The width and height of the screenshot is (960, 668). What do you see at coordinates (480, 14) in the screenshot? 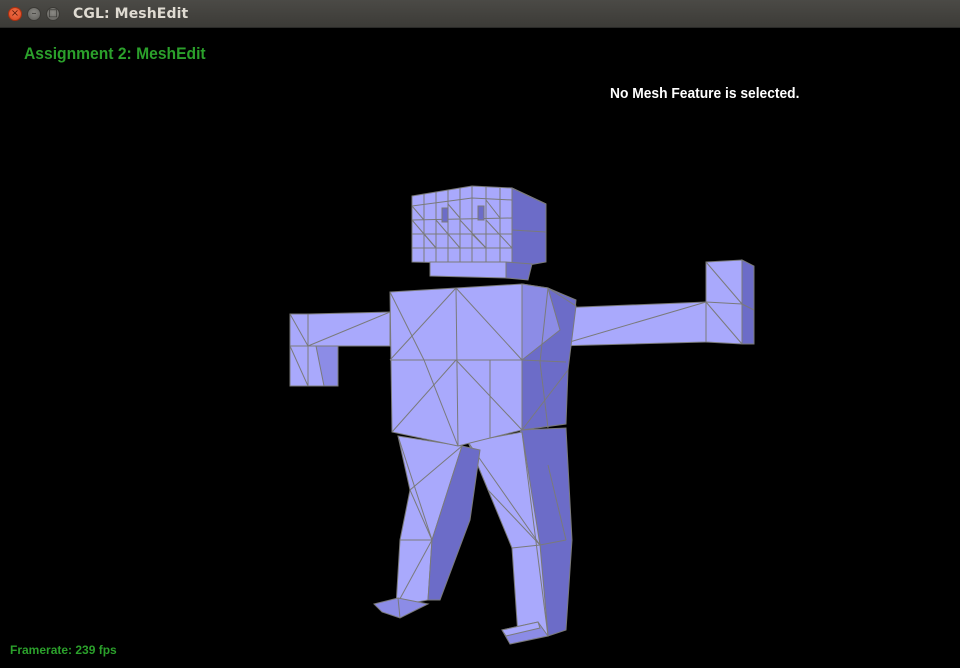
I see `title-bar: × – □ CGL: MeshEdit` at bounding box center [480, 14].